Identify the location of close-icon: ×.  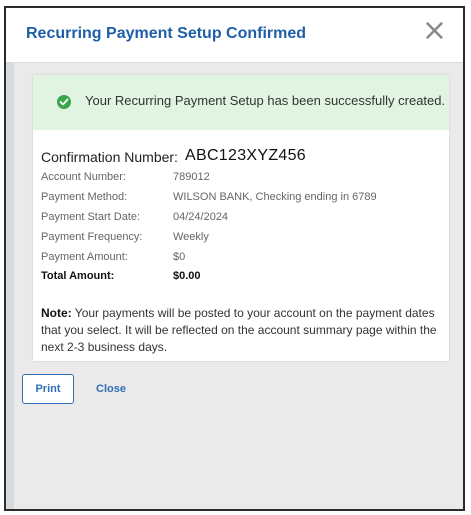
(434, 31).